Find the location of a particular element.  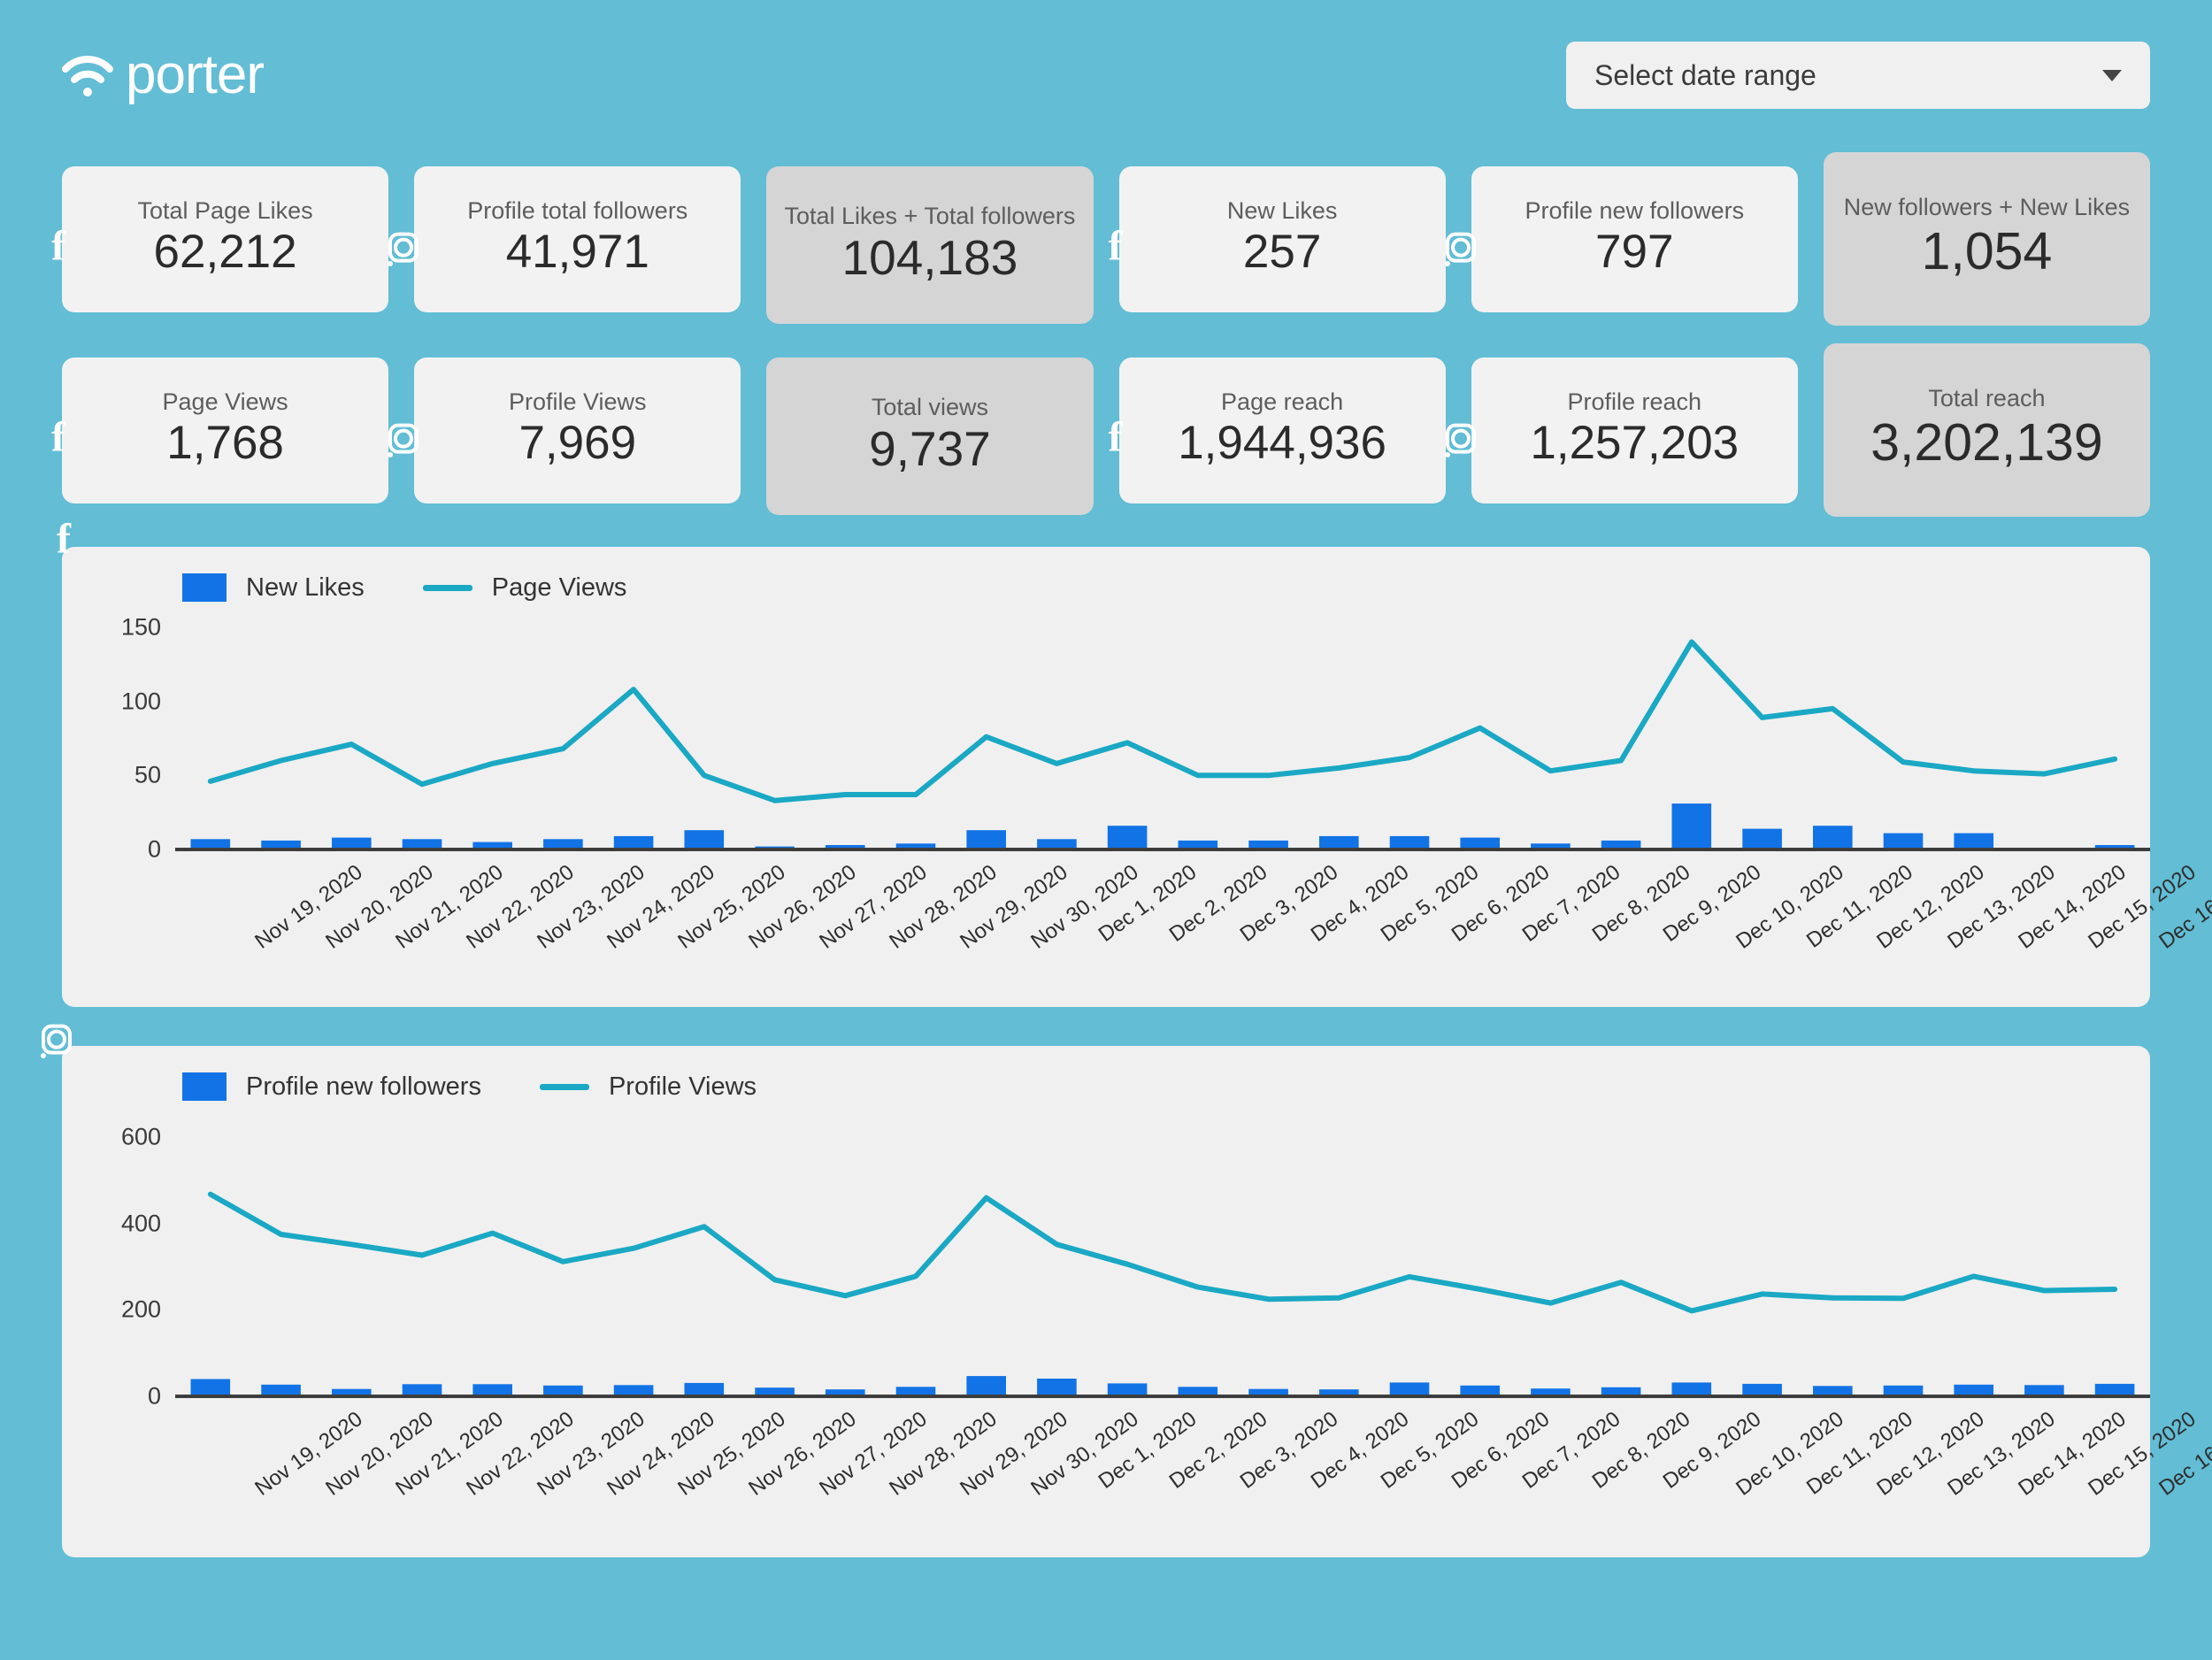

y-axis: 0 50 100 150 is located at coordinates (128, 737).